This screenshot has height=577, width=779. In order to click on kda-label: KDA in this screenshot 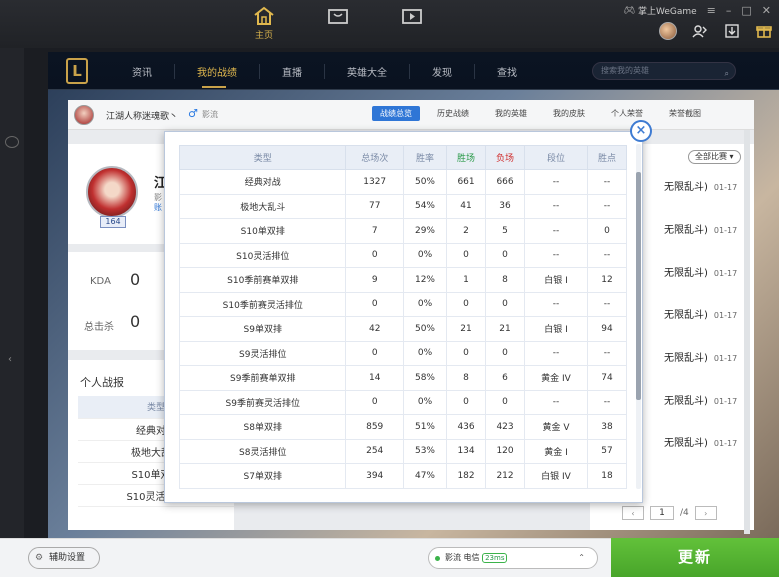, I will do `click(100, 281)`.